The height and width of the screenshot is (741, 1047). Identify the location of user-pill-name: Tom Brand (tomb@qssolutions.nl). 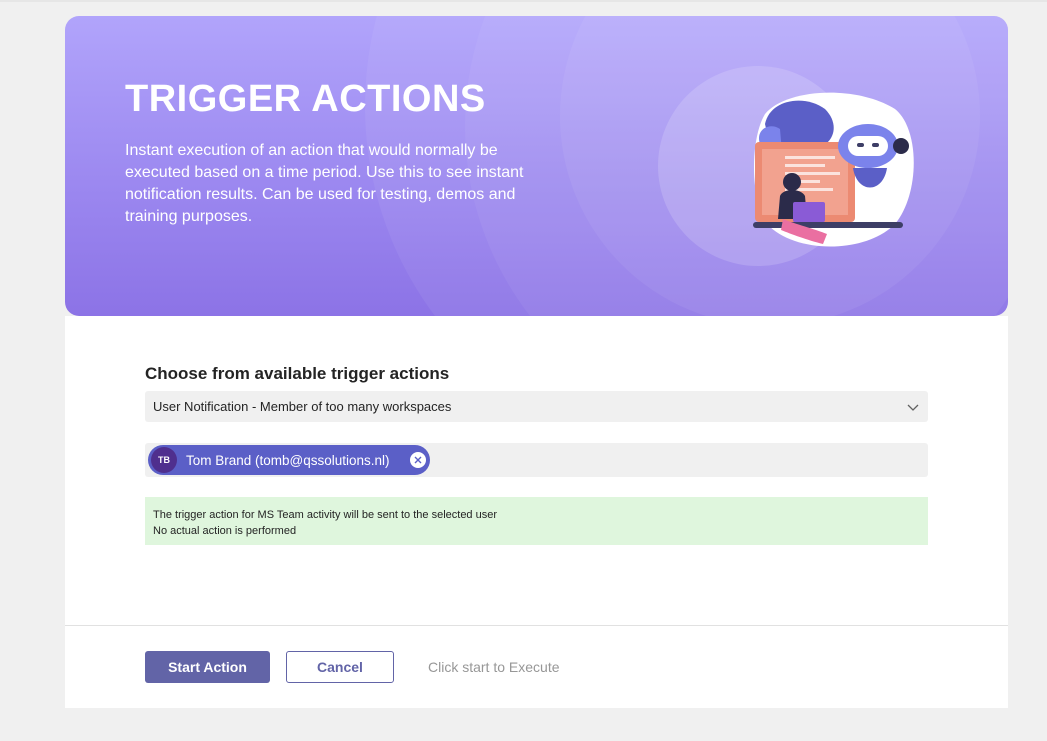
(288, 460).